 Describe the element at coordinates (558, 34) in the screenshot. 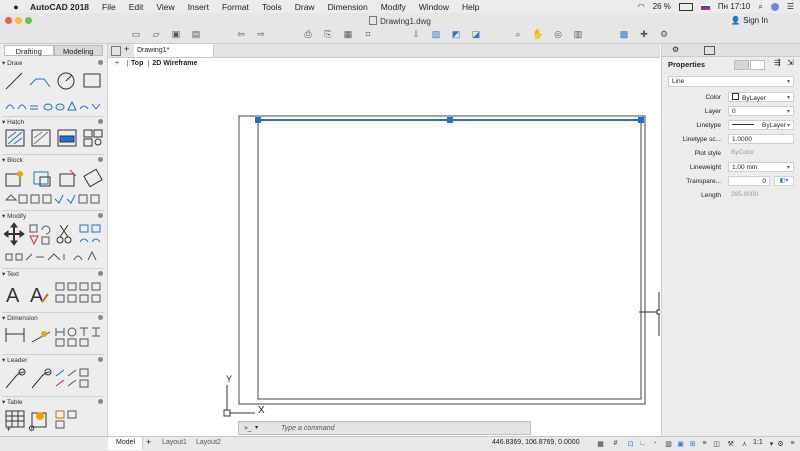

I see `orbit-icon: ◎` at that location.